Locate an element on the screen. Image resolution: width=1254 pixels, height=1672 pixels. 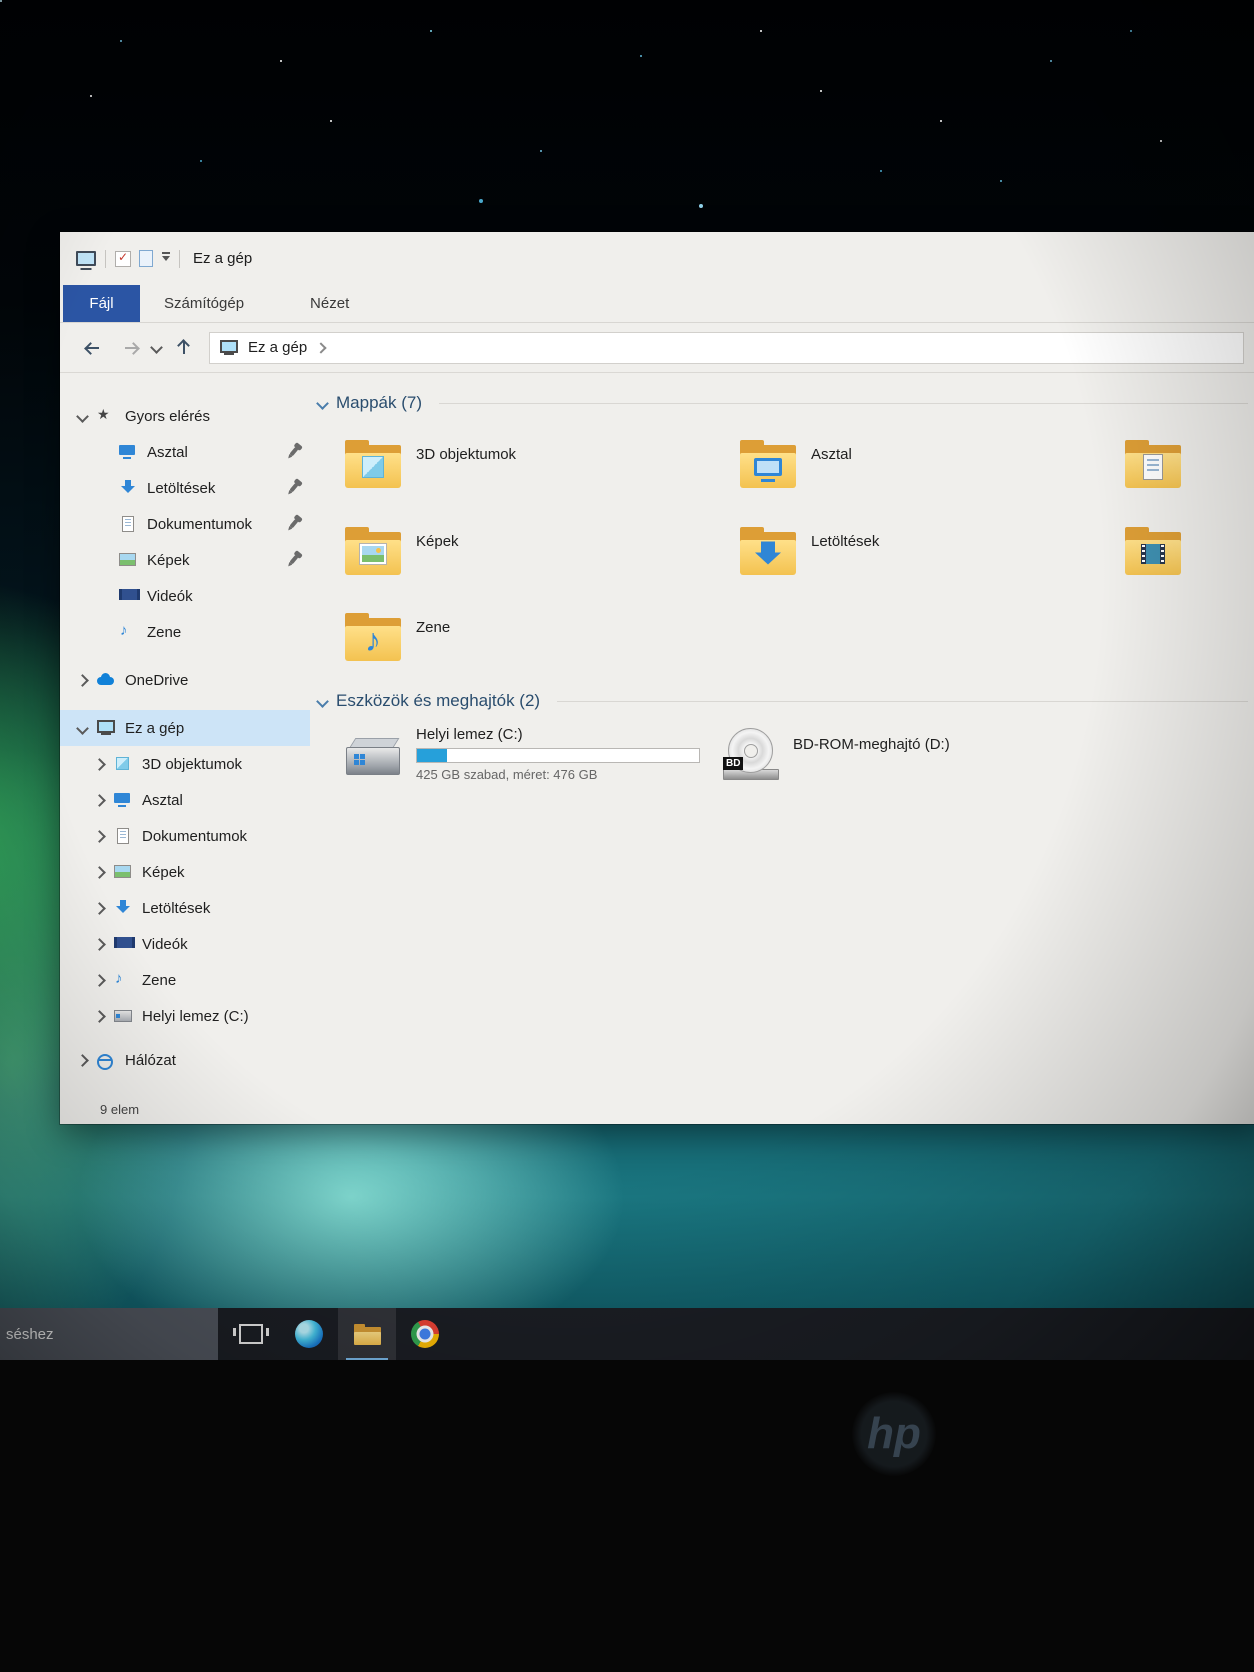
title-bar: Ez a gép is located at coordinates (657, 258).